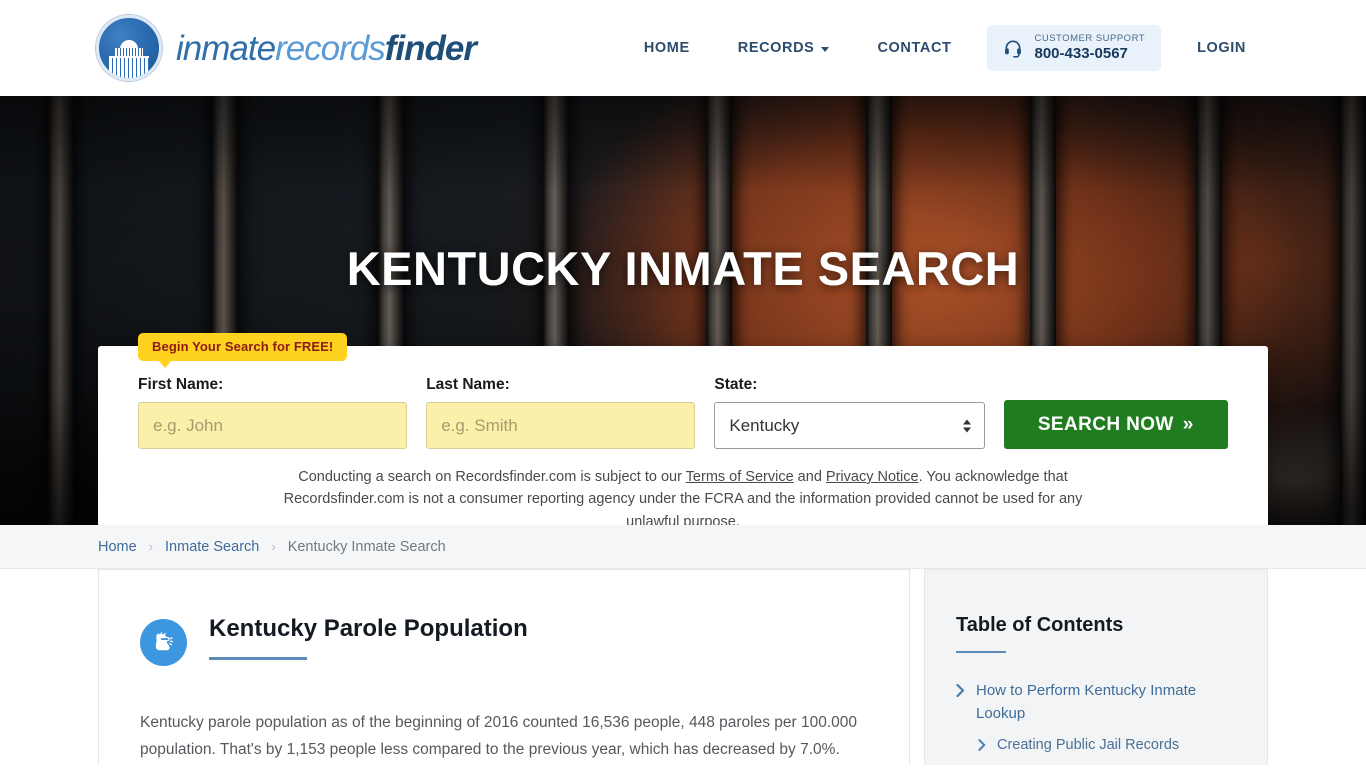 The image size is (1366, 768). Describe the element at coordinates (117, 547) in the screenshot. I see `breadcrumb-item-home: Home` at that location.